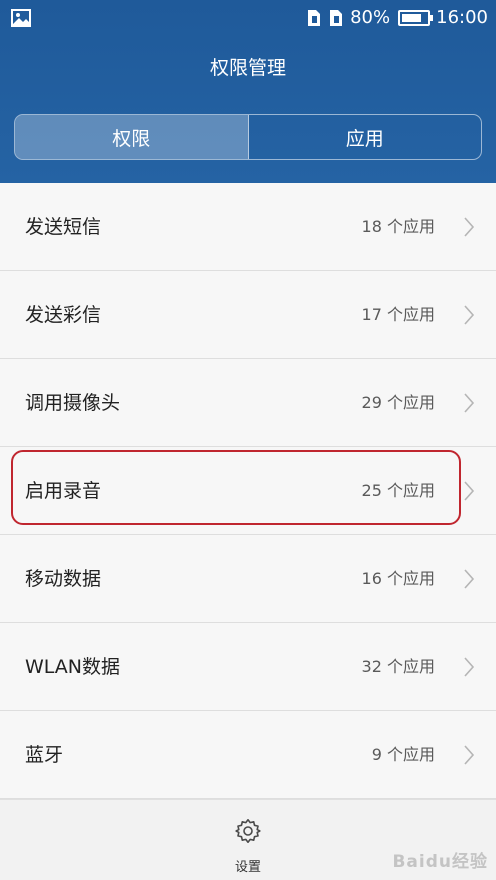  Describe the element at coordinates (398, 402) in the screenshot. I see `app-count: 29 个应用` at that location.